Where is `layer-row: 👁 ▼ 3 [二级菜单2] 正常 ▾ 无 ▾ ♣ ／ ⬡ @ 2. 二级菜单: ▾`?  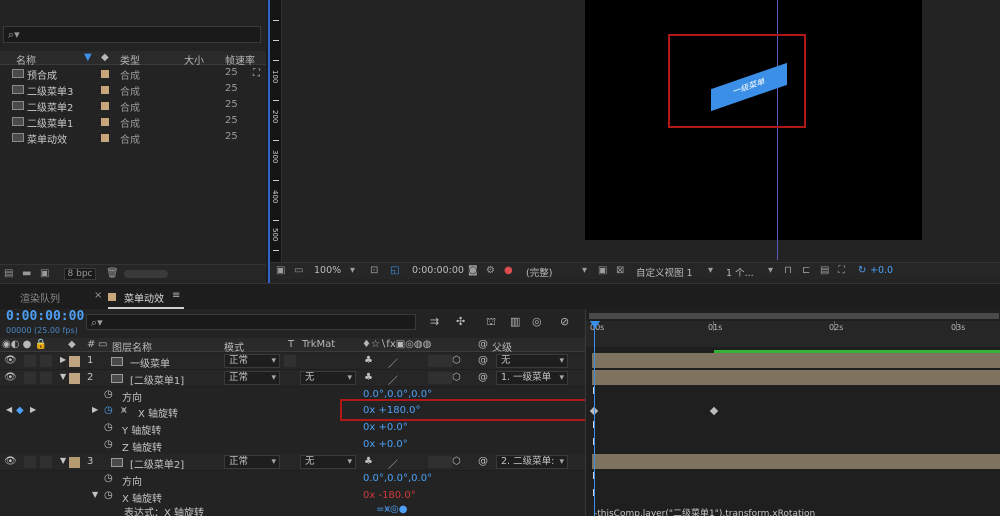 layer-row: 👁 ▼ 3 [二级菜单2] 正常 ▾ 无 ▾ ♣ ／ ⬡ @ 2. 二级菜单: ▾ is located at coordinates (292, 462).